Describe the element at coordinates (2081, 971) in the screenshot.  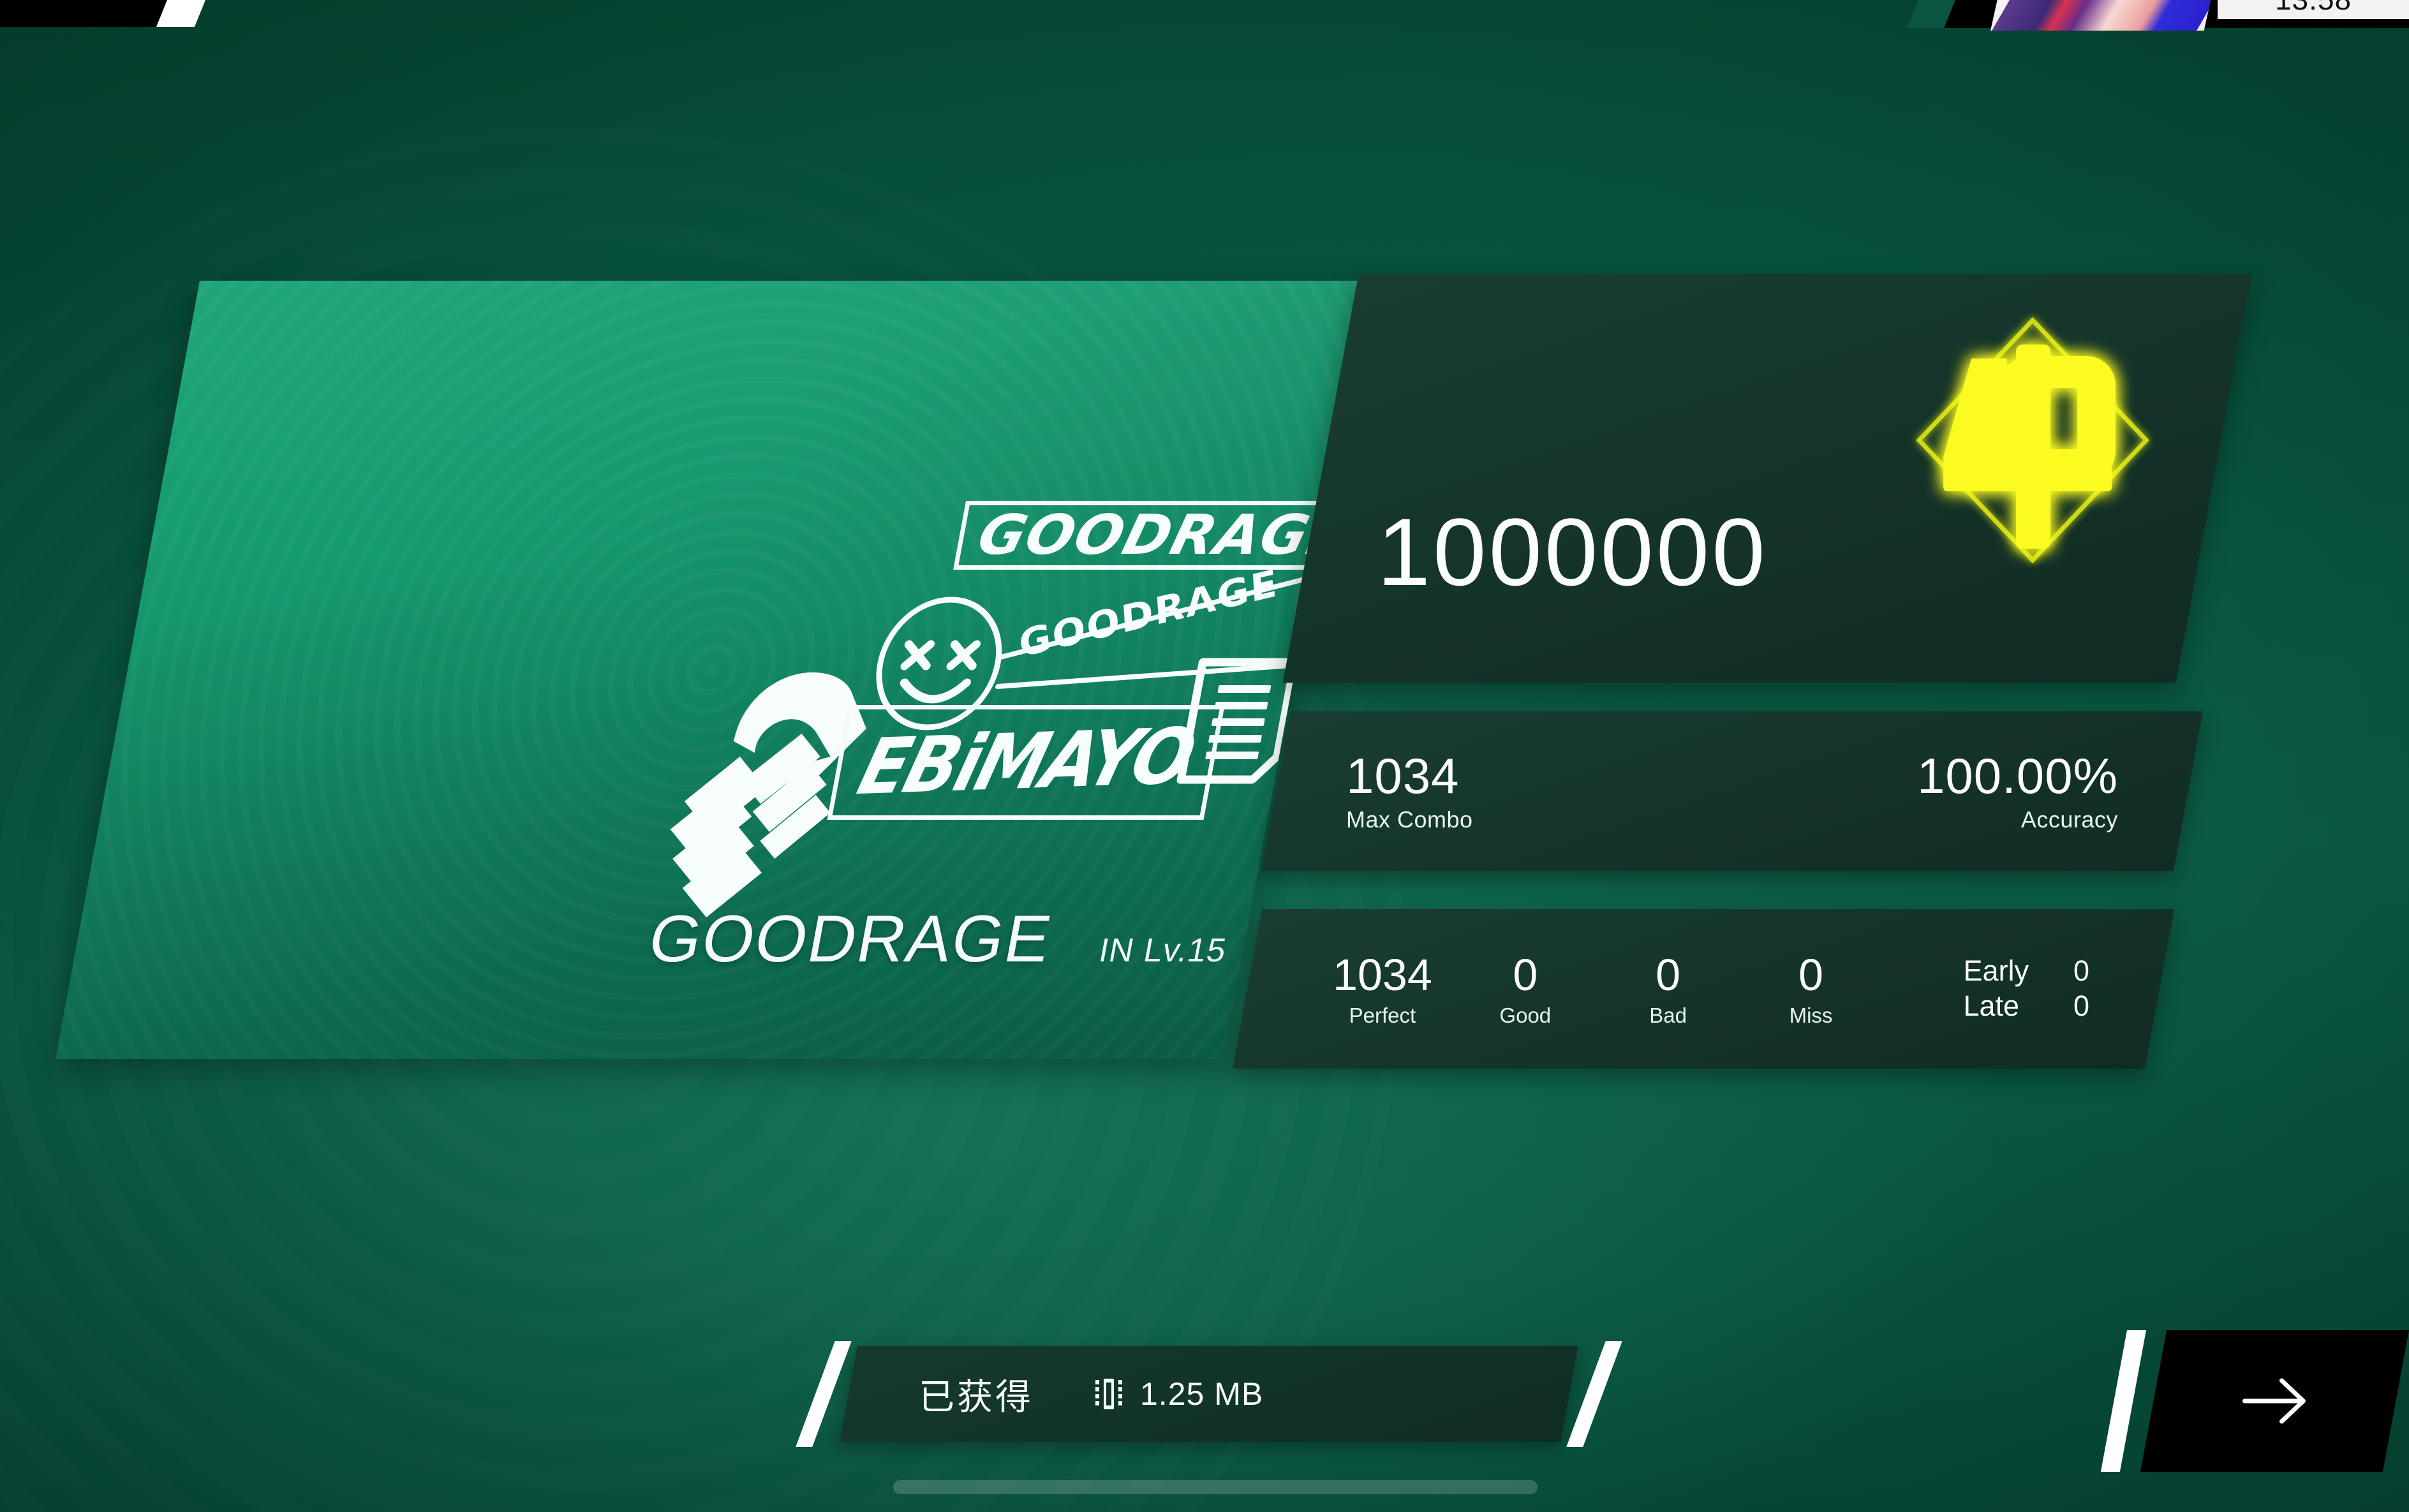
I see `early-value: 0` at that location.